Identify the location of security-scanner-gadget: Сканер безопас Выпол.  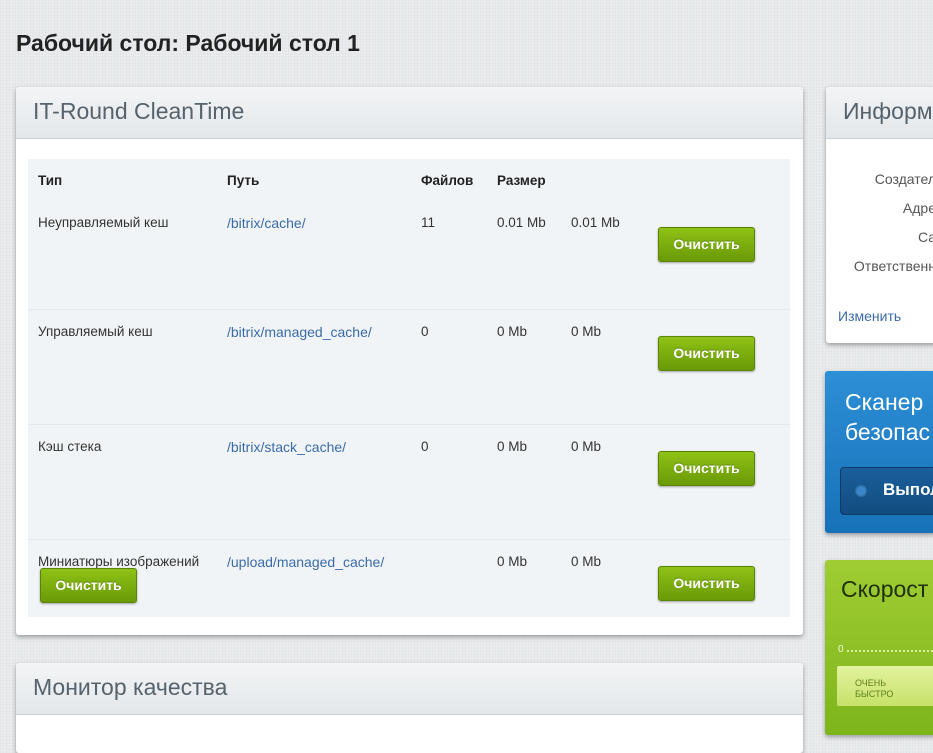
(879, 452).